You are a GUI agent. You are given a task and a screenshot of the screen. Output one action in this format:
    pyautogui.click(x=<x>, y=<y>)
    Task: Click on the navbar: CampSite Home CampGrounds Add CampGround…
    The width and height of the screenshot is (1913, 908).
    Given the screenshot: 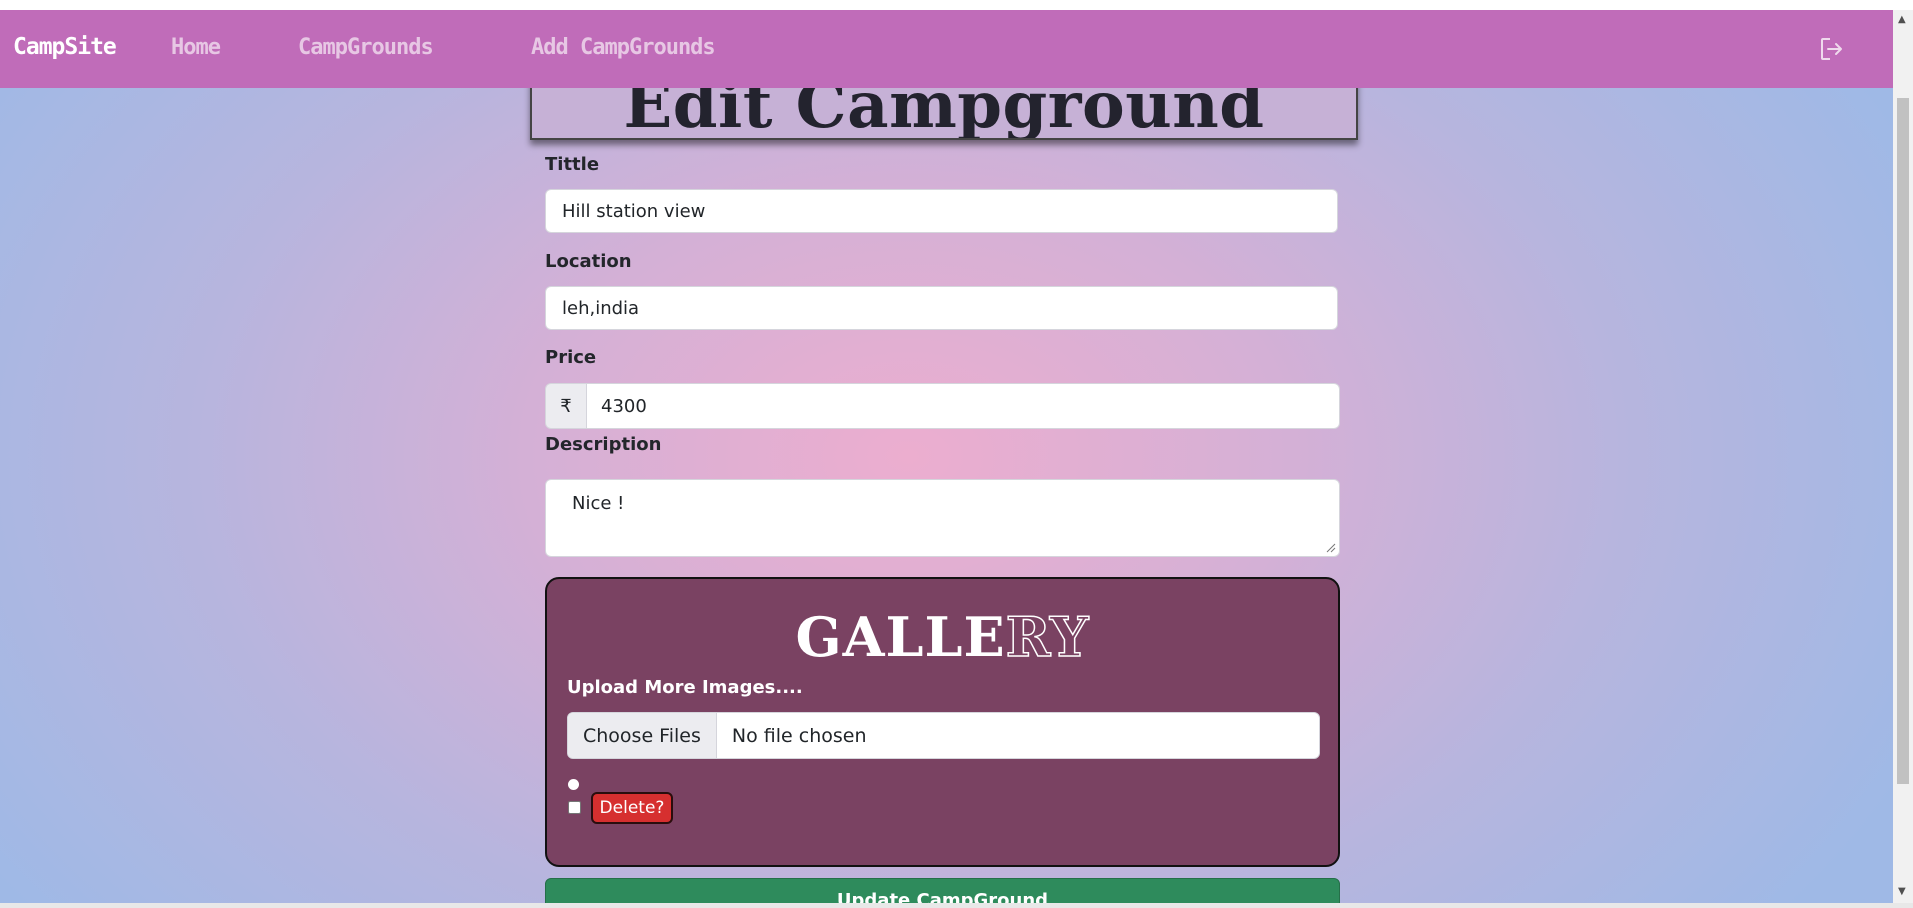 What is the action you would take?
    pyautogui.click(x=946, y=49)
    